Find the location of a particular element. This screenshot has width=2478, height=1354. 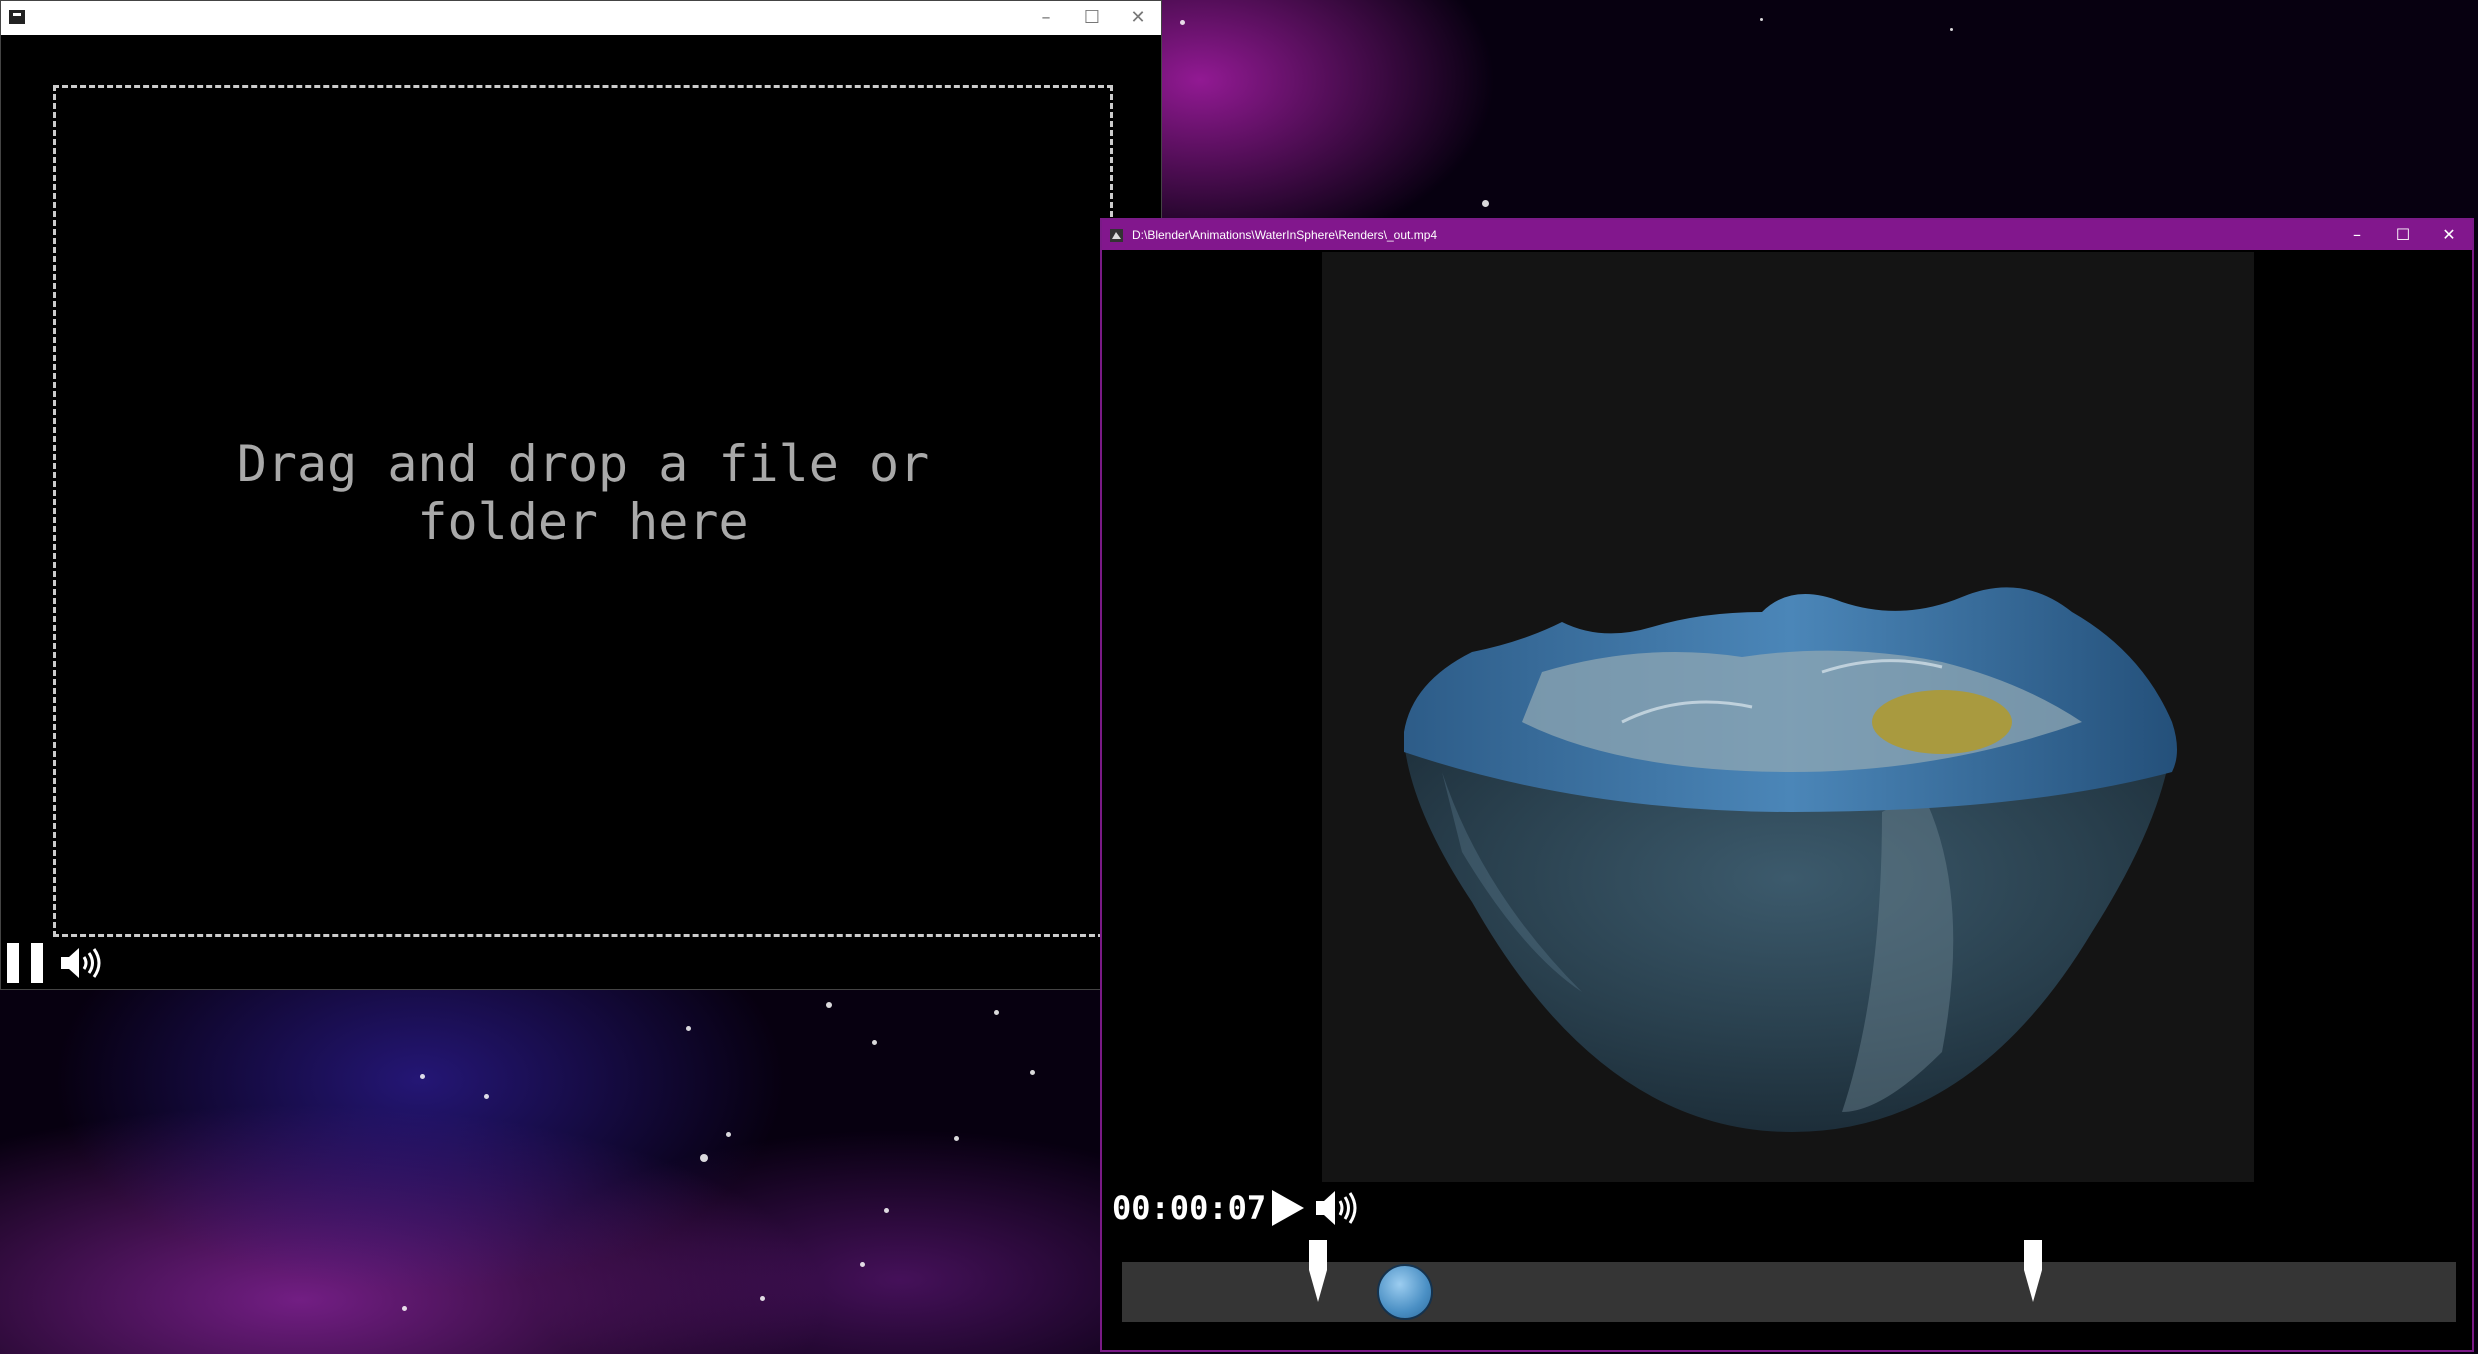

out-marker-icon is located at coordinates (2033, 1271).